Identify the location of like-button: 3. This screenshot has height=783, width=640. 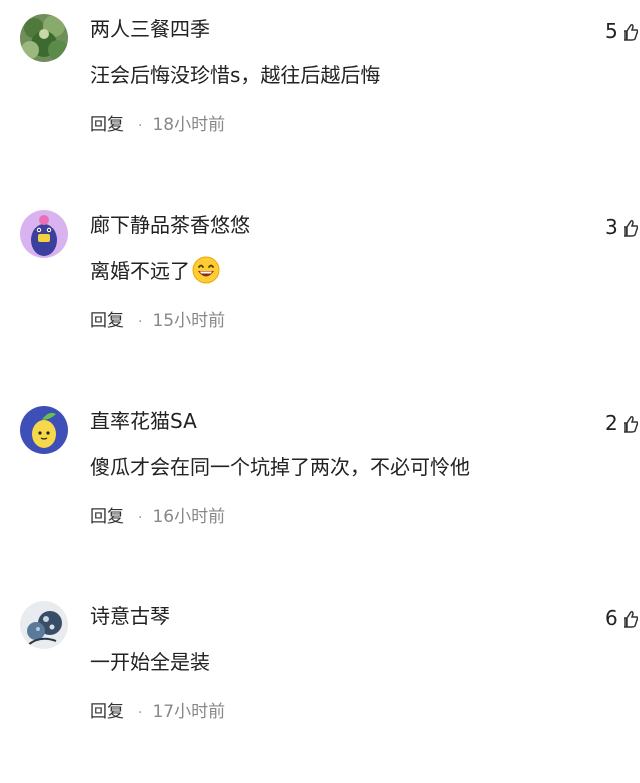
(621, 227).